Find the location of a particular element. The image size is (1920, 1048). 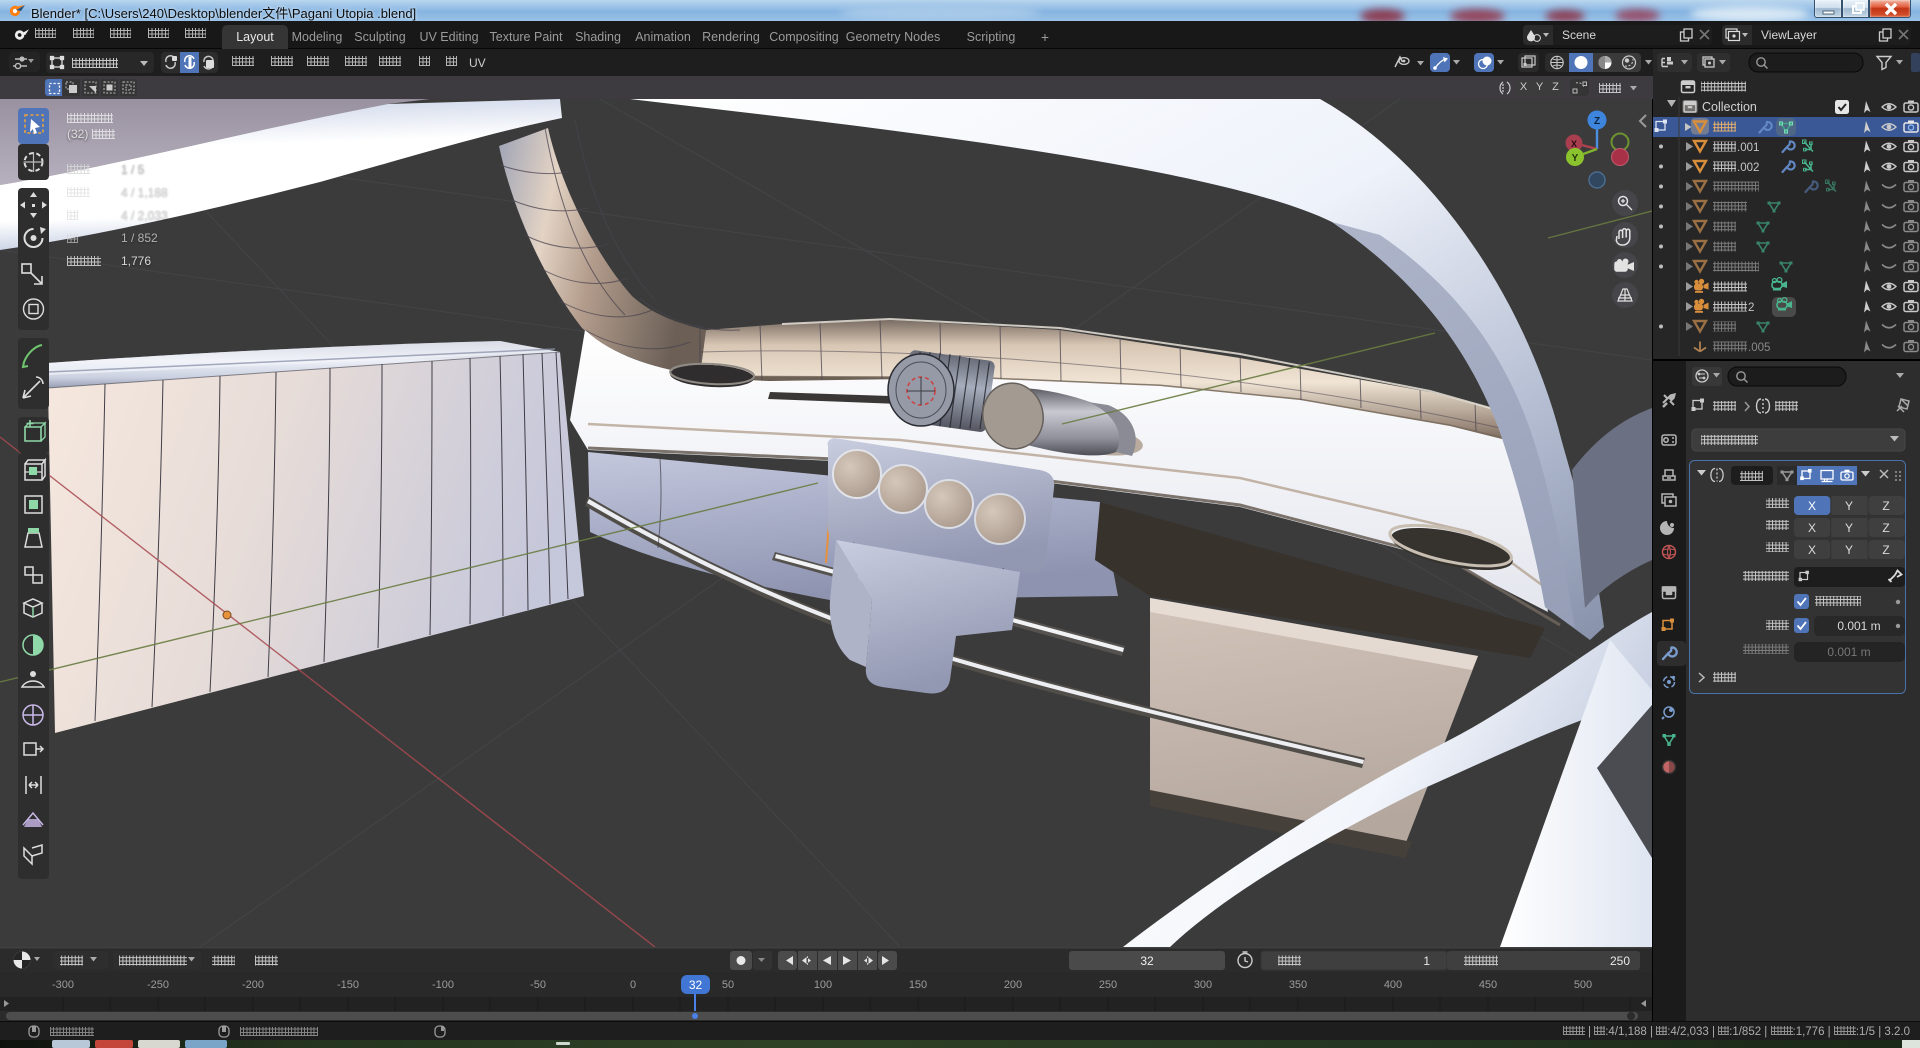

svg-text: 400 is located at coordinates (1393, 985).